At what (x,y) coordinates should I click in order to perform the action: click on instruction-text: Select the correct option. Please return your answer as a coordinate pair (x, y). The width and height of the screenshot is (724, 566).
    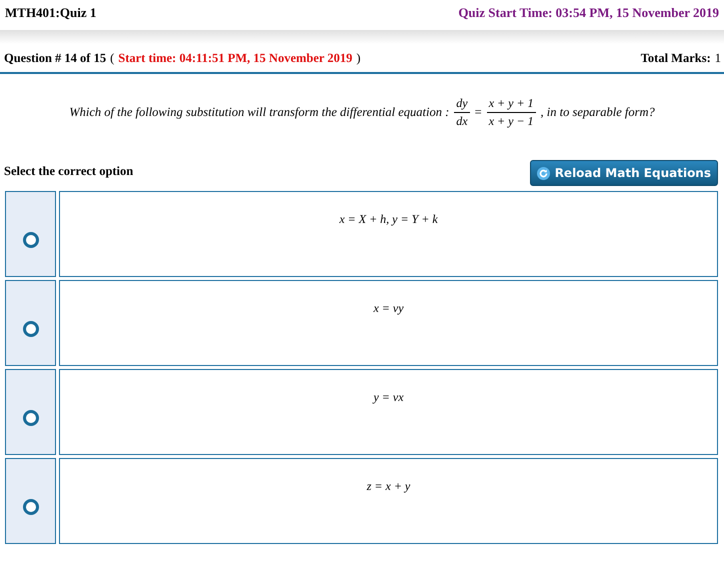
    Looking at the image, I should click on (69, 171).